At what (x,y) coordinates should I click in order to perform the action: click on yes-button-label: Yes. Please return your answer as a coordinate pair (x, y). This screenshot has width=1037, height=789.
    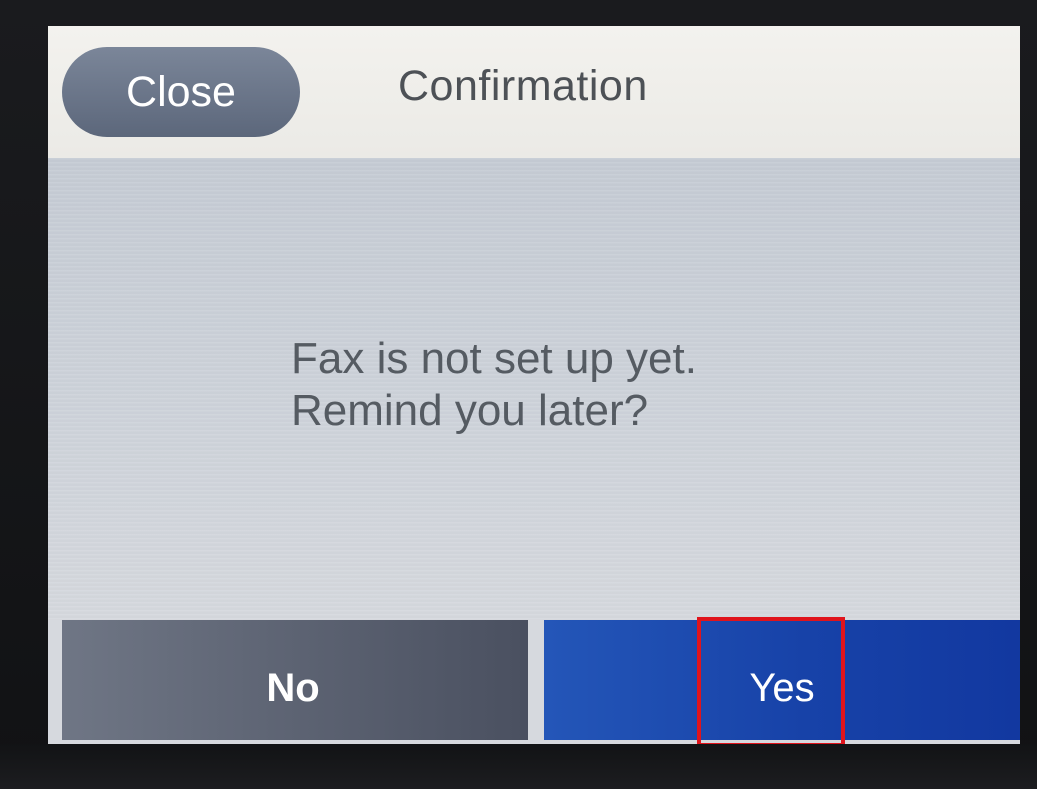
    Looking at the image, I should click on (782, 687).